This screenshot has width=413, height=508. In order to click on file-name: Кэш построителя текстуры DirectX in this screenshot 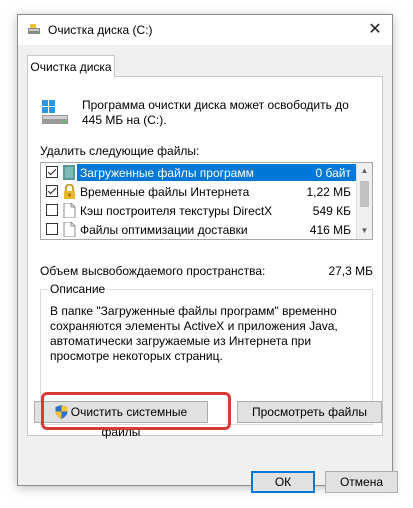, I will do `click(176, 211)`.